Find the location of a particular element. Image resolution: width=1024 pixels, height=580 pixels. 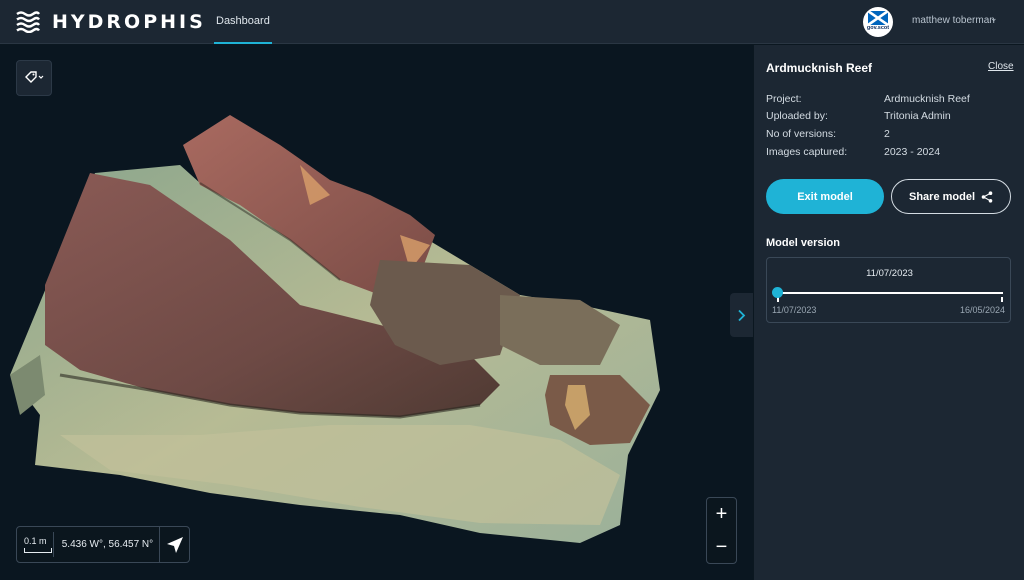

zoom-controls: + − is located at coordinates (721, 530).